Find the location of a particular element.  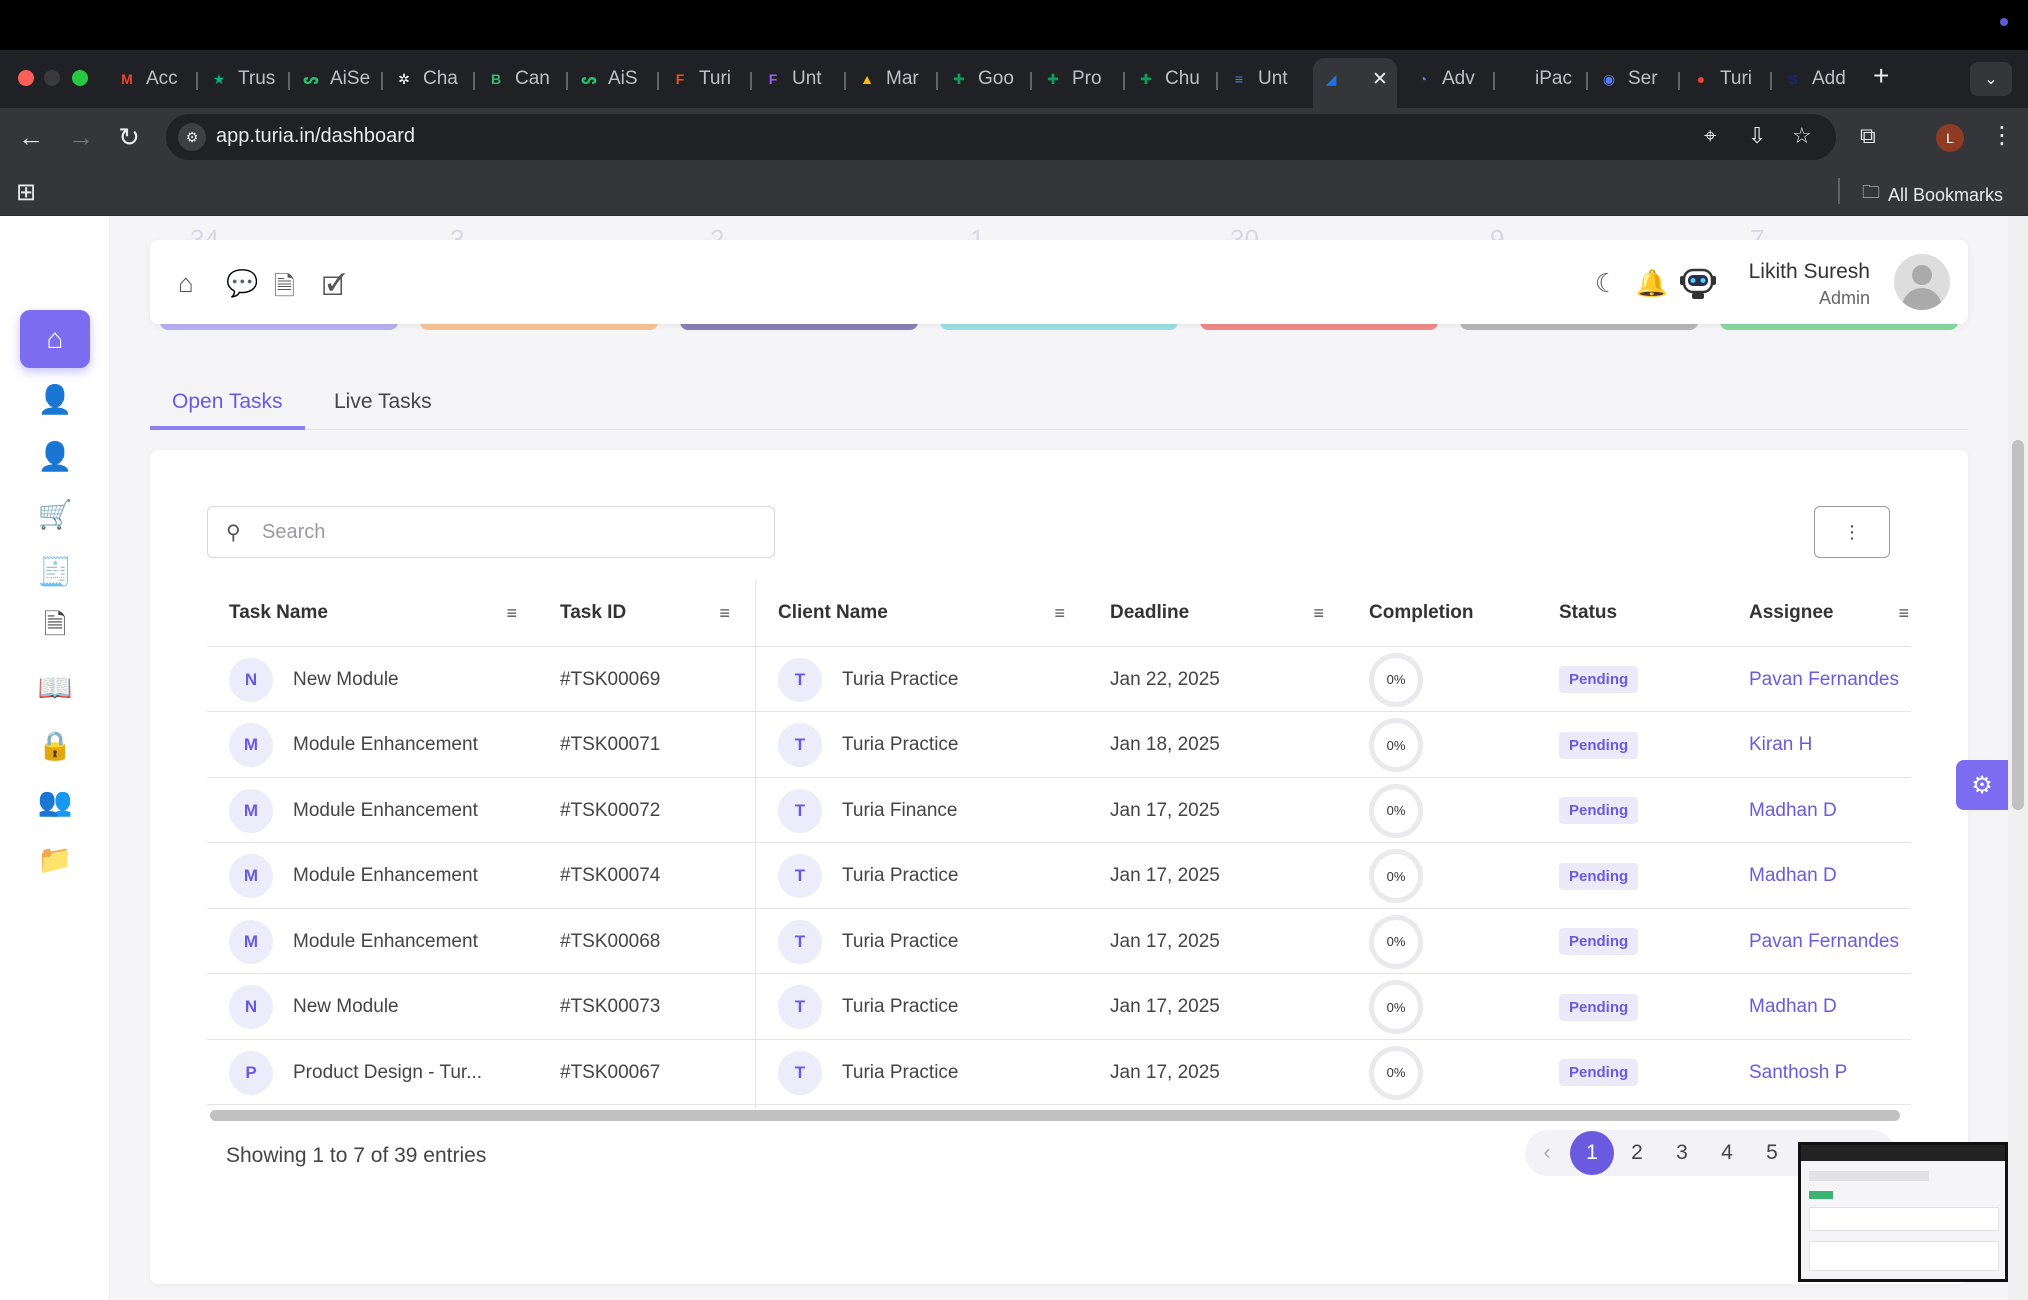

ai-bot-icon is located at coordinates (1698, 282).